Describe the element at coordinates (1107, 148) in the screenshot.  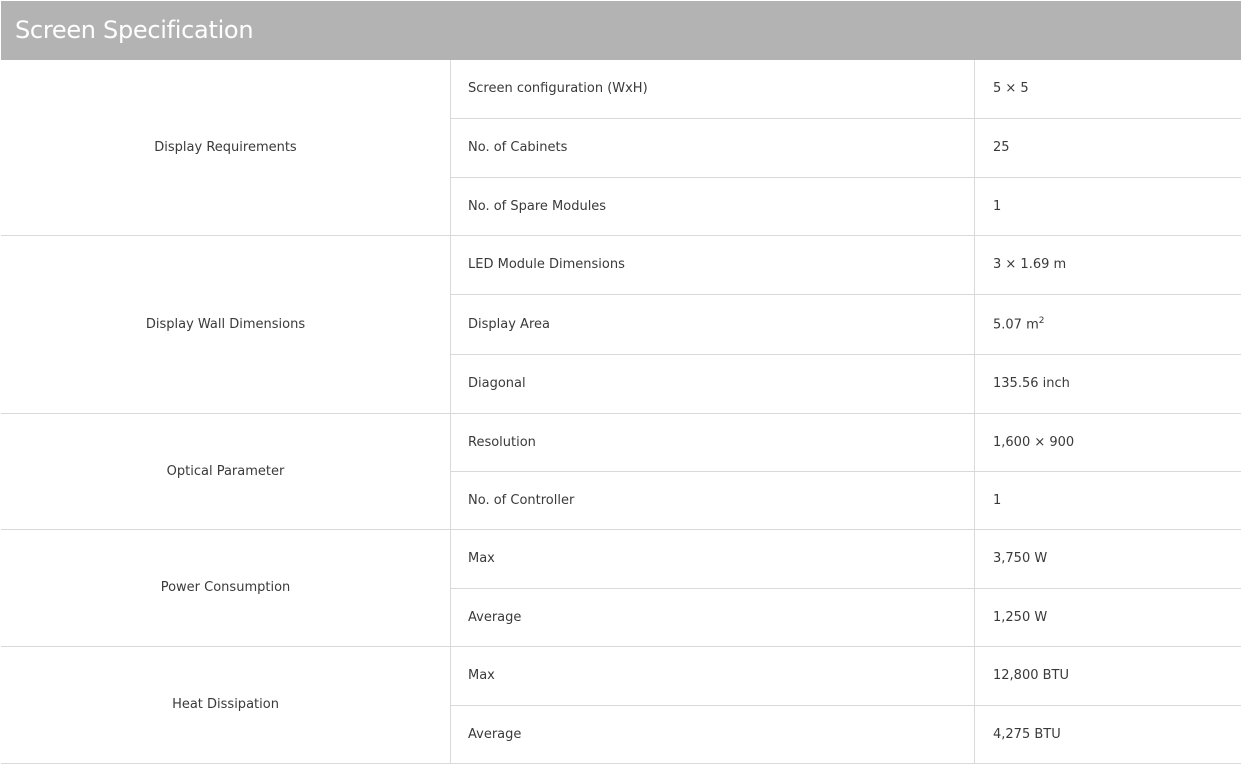
I see `row-value: 25` at that location.